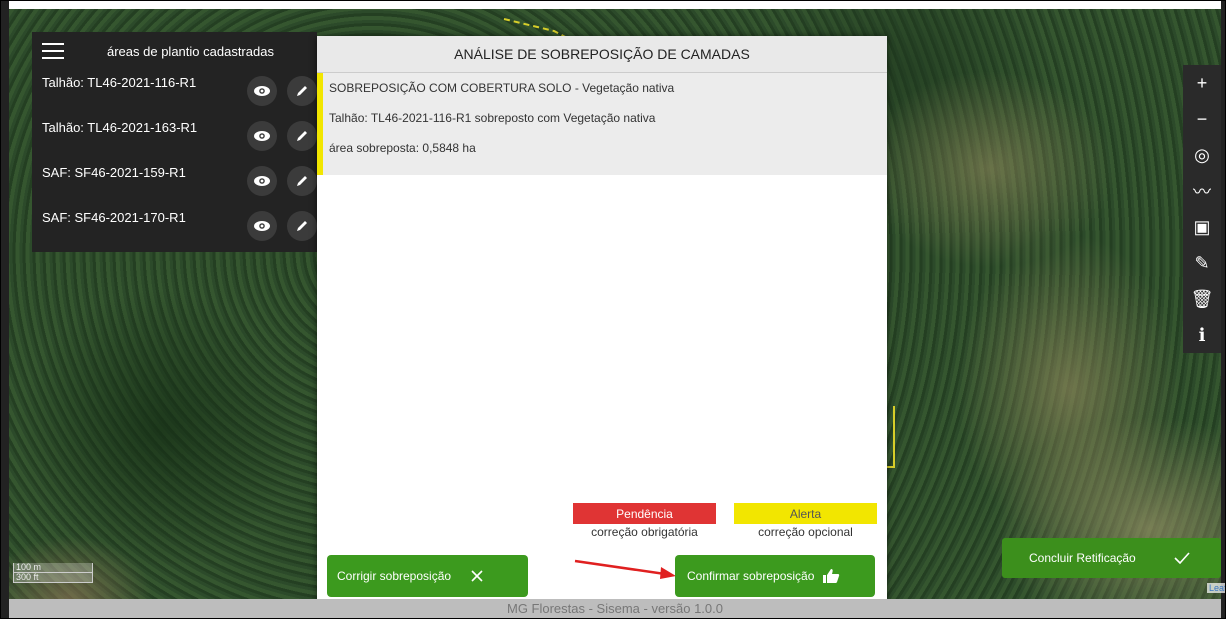 Image resolution: width=1226 pixels, height=619 pixels. I want to click on panel-header: áreas de plantio cadastradas, so click(174, 51).